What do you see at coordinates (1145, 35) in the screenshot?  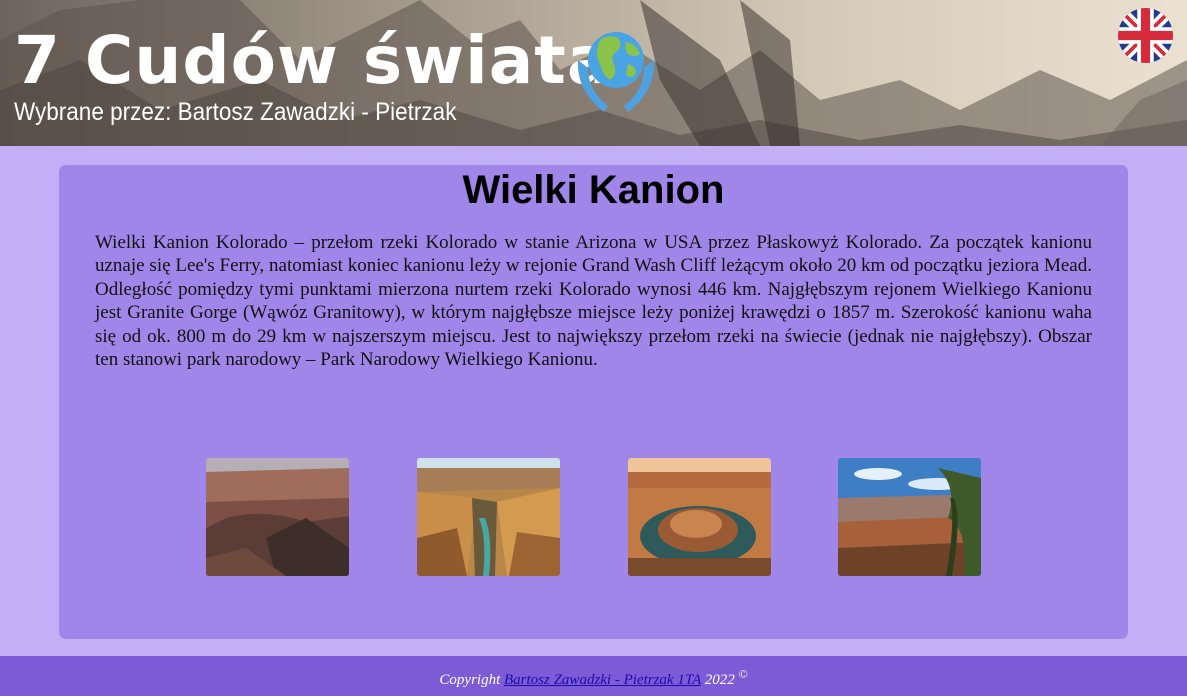 I see `uk-flag-icon` at bounding box center [1145, 35].